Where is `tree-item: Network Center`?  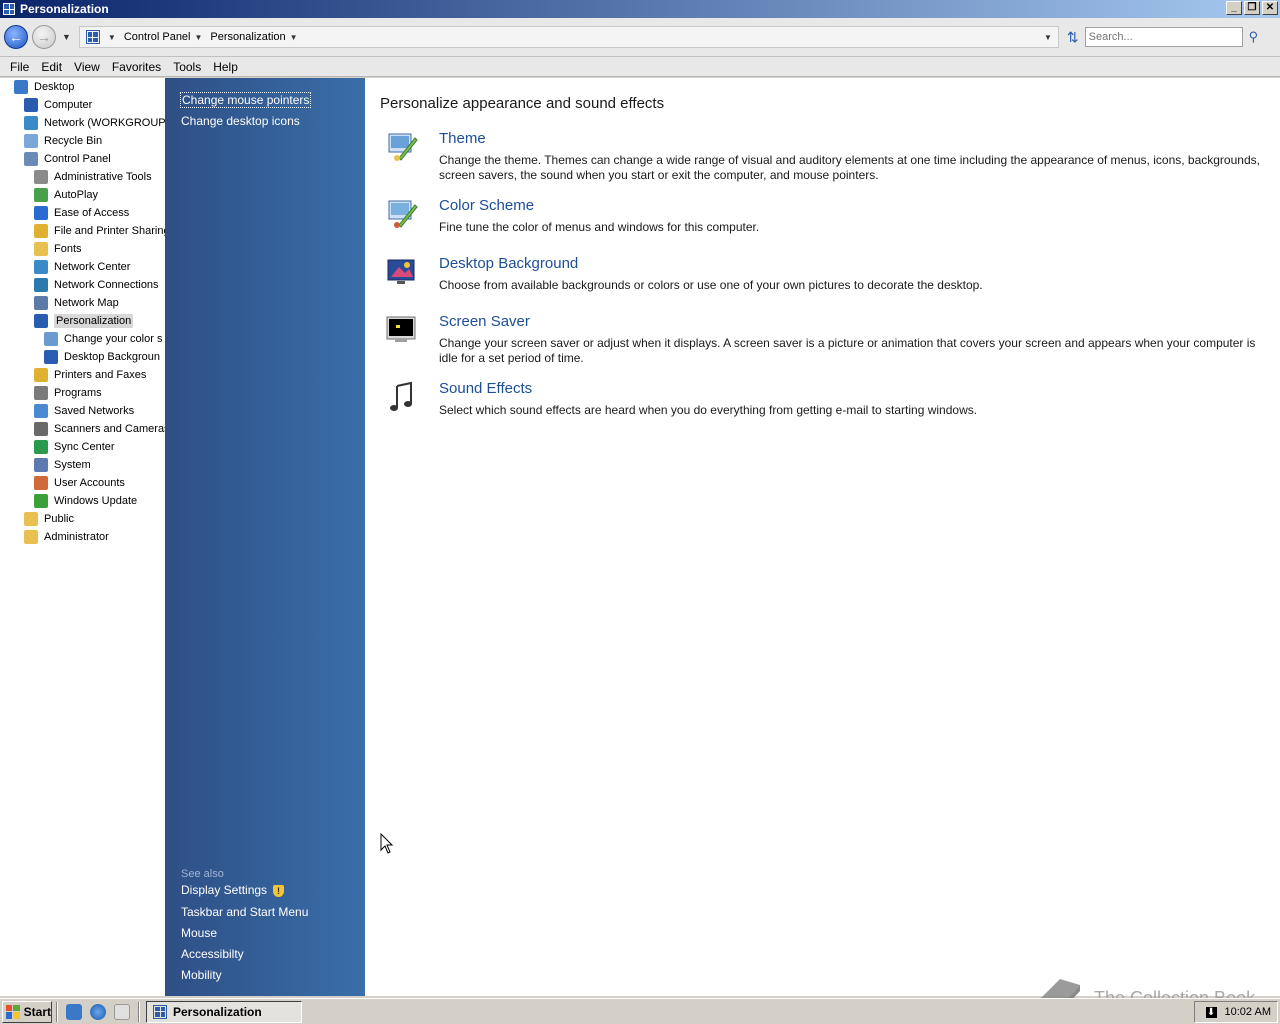 tree-item: Network Center is located at coordinates (82, 267).